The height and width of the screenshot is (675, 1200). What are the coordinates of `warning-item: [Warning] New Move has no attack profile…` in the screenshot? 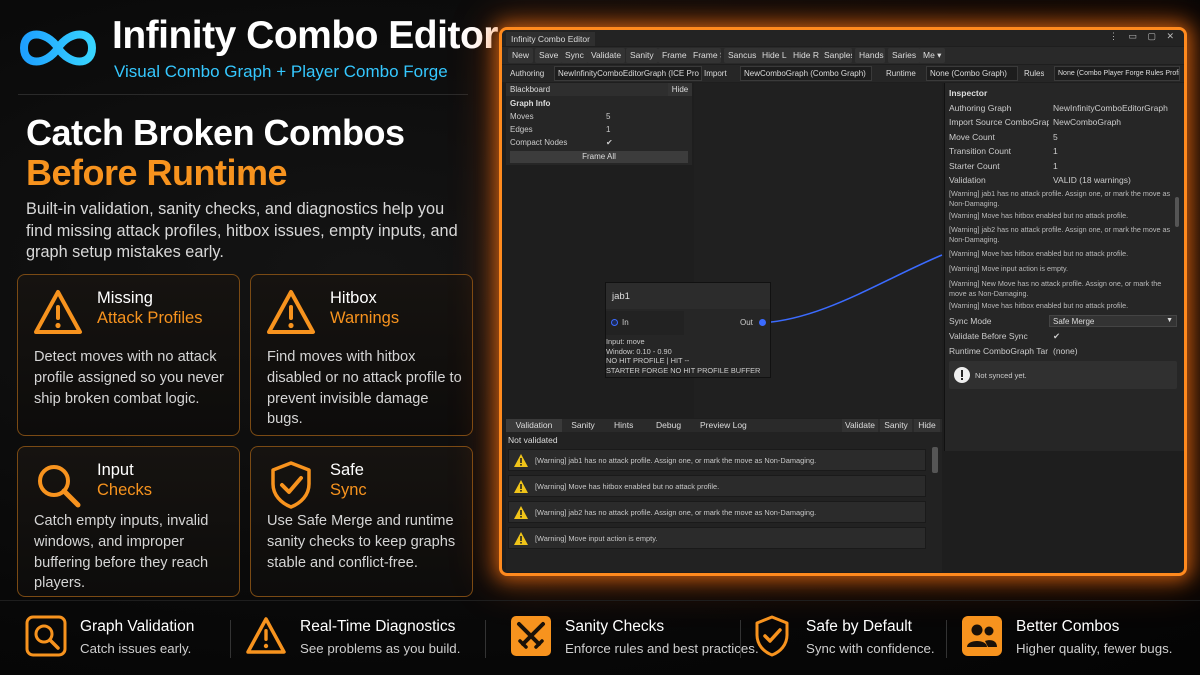 It's located at (1055, 288).